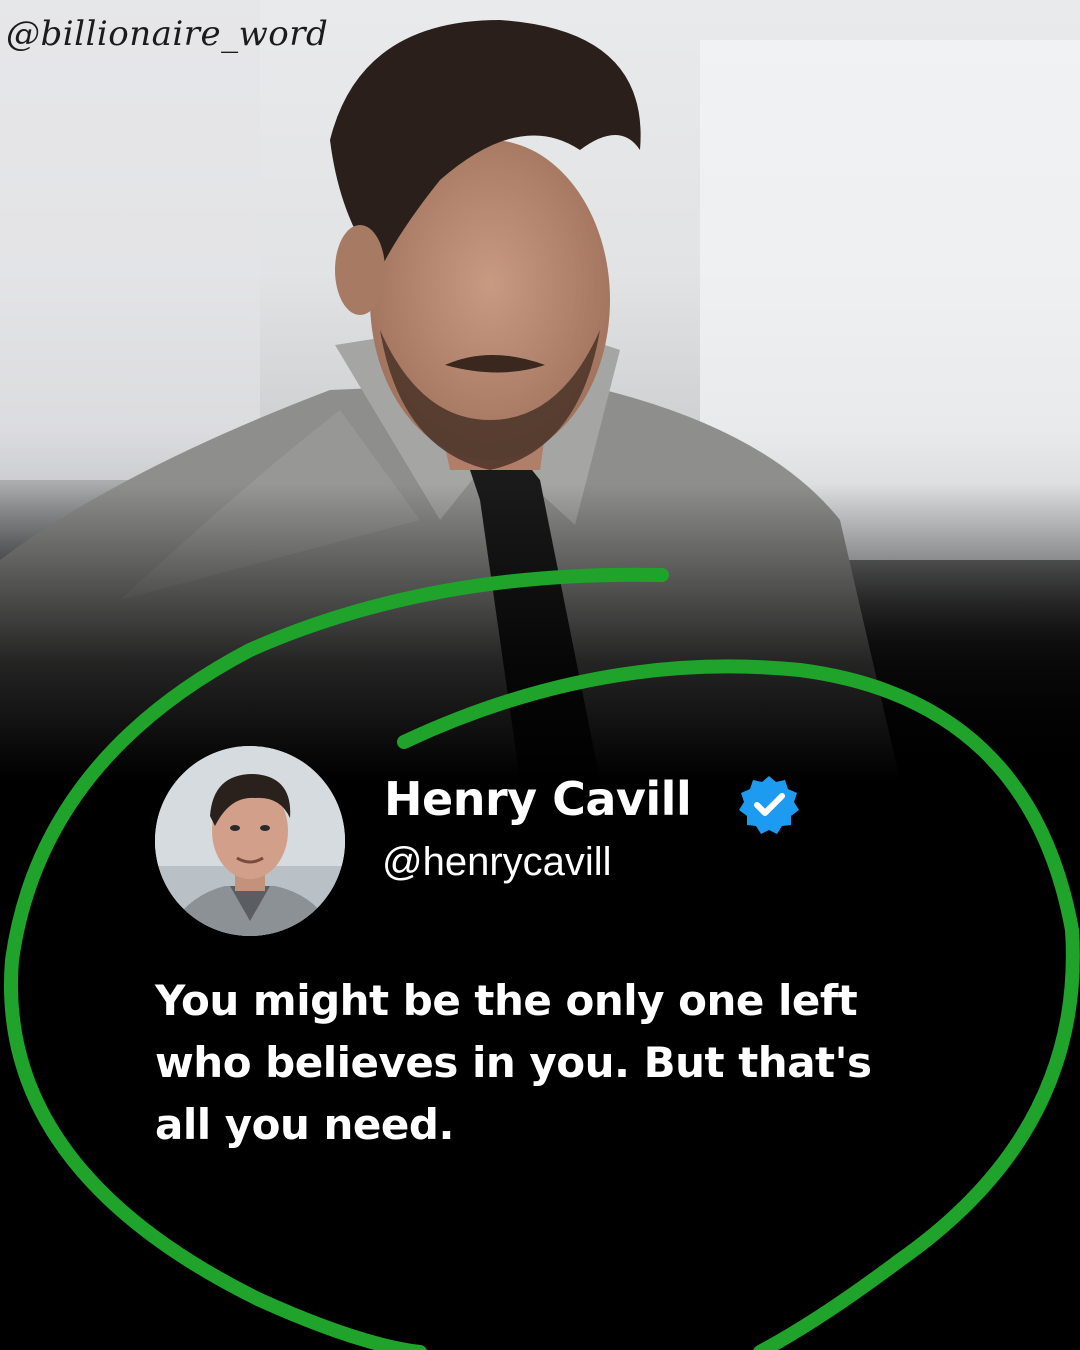  What do you see at coordinates (497, 862) in the screenshot?
I see `user-handle: @henrycavill` at bounding box center [497, 862].